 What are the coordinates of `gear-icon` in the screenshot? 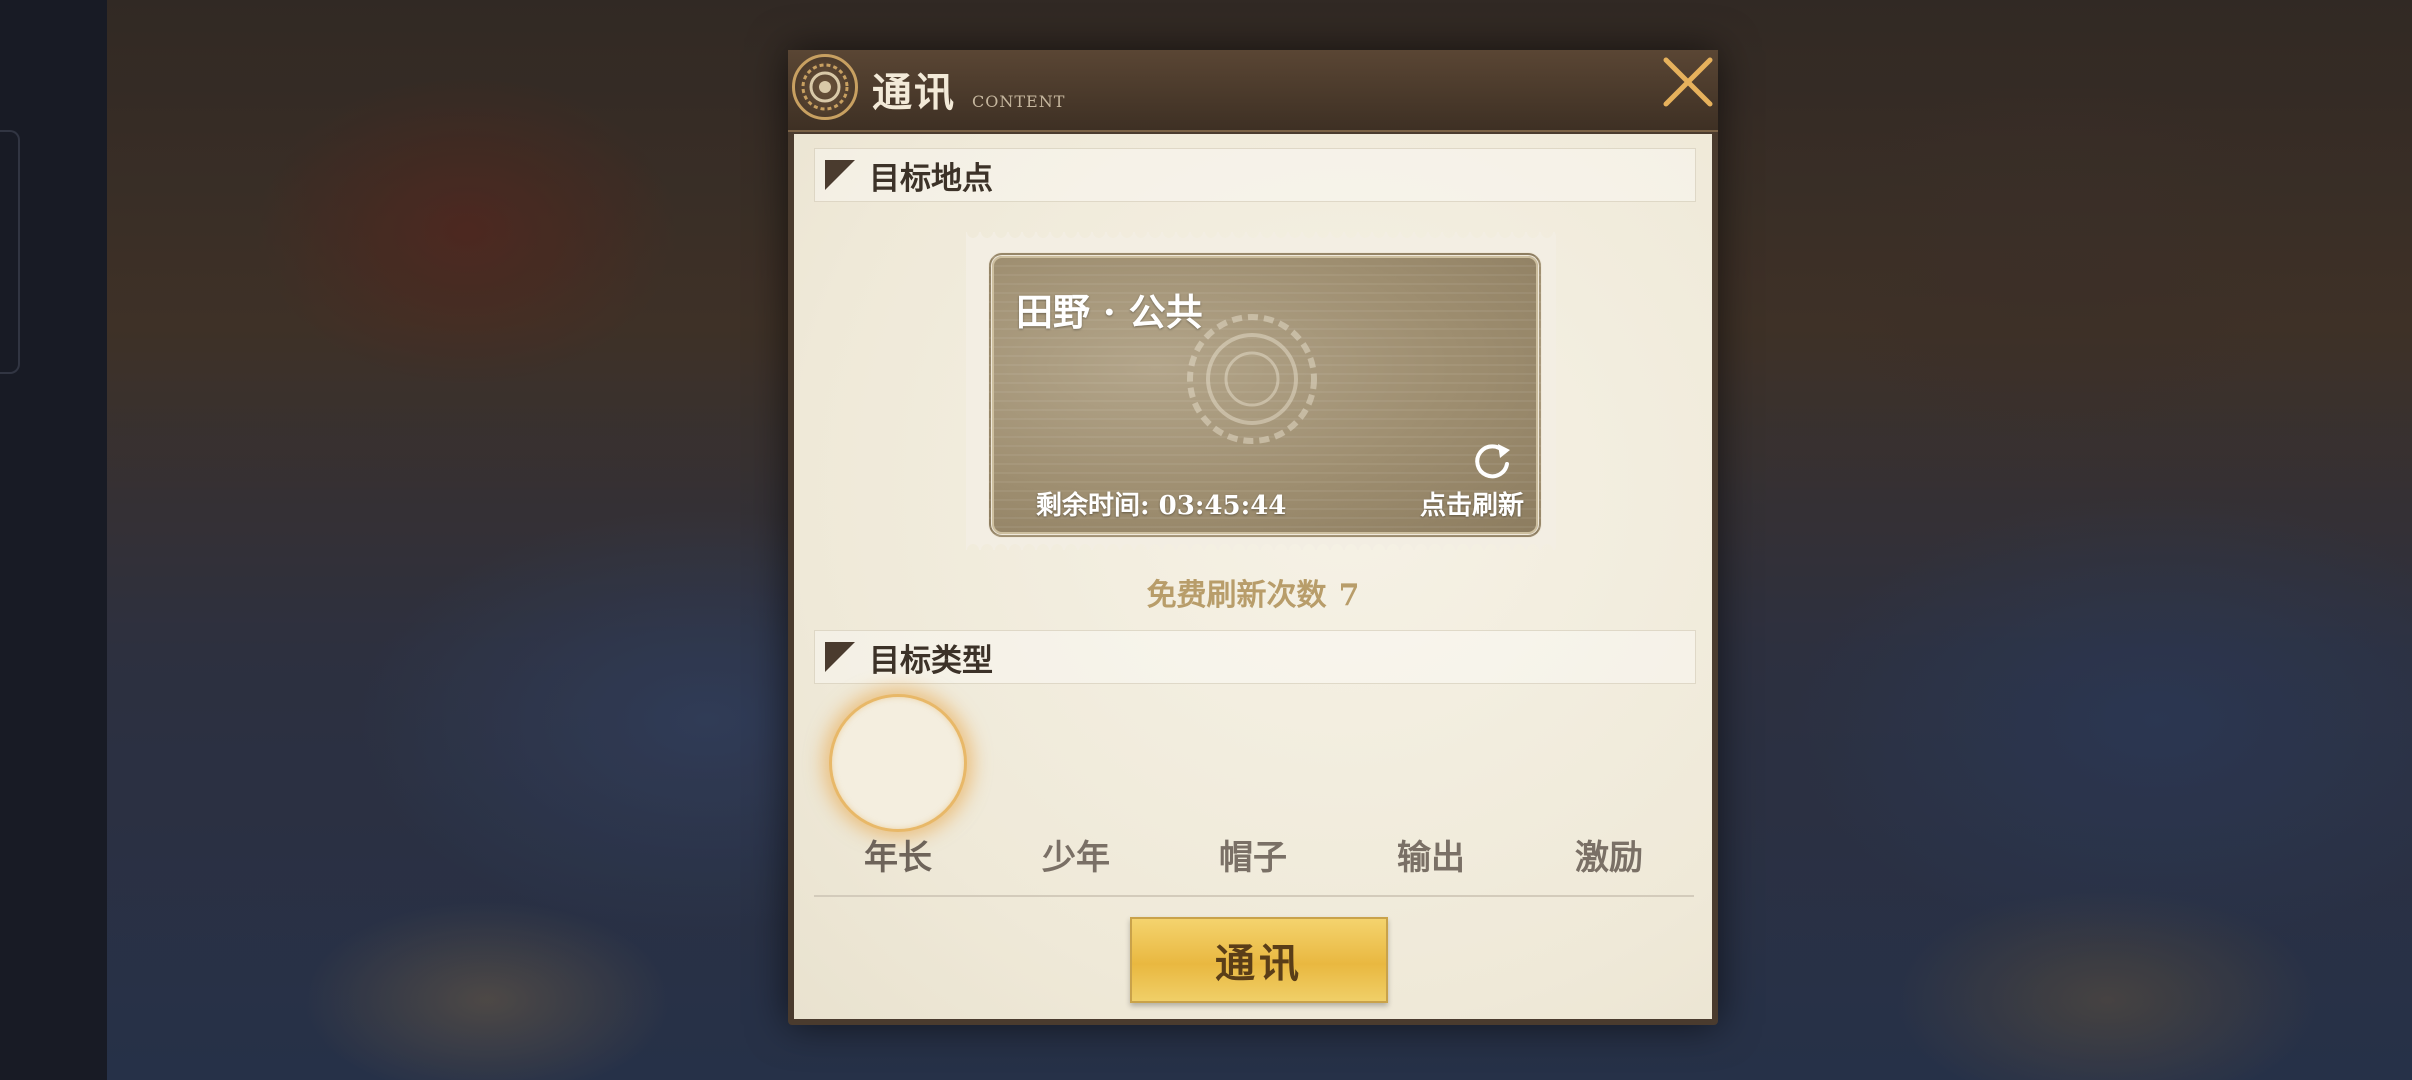 It's located at (825, 87).